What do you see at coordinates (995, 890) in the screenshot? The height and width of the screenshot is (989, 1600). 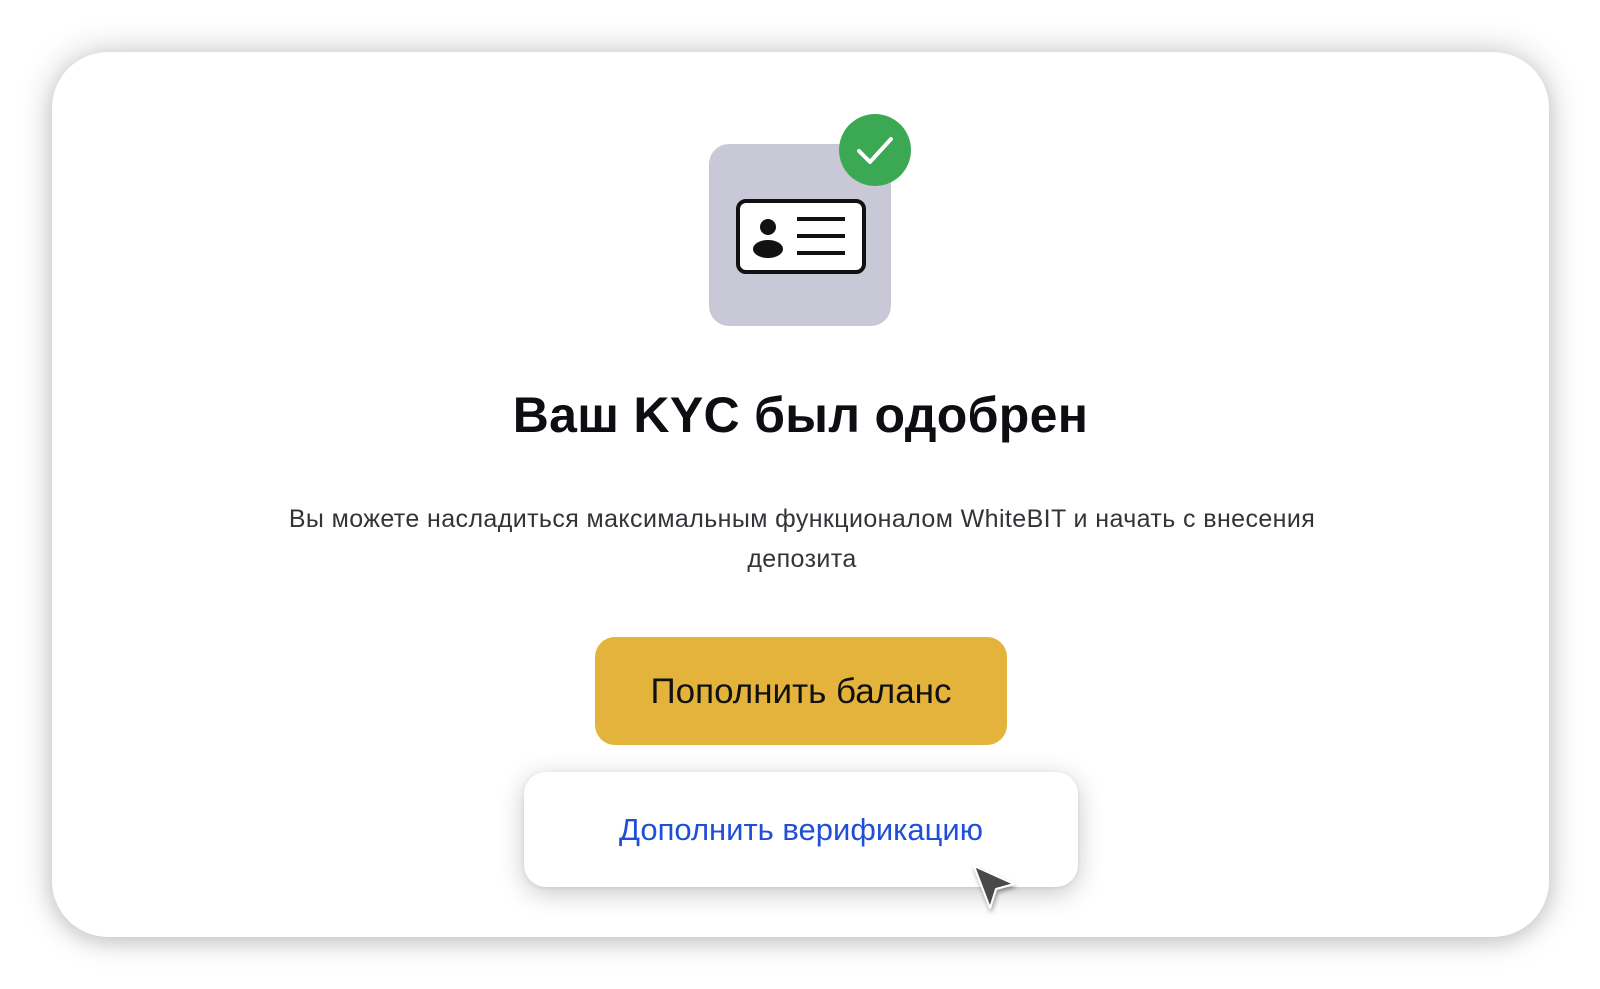 I see `mouse-cursor-icon` at bounding box center [995, 890].